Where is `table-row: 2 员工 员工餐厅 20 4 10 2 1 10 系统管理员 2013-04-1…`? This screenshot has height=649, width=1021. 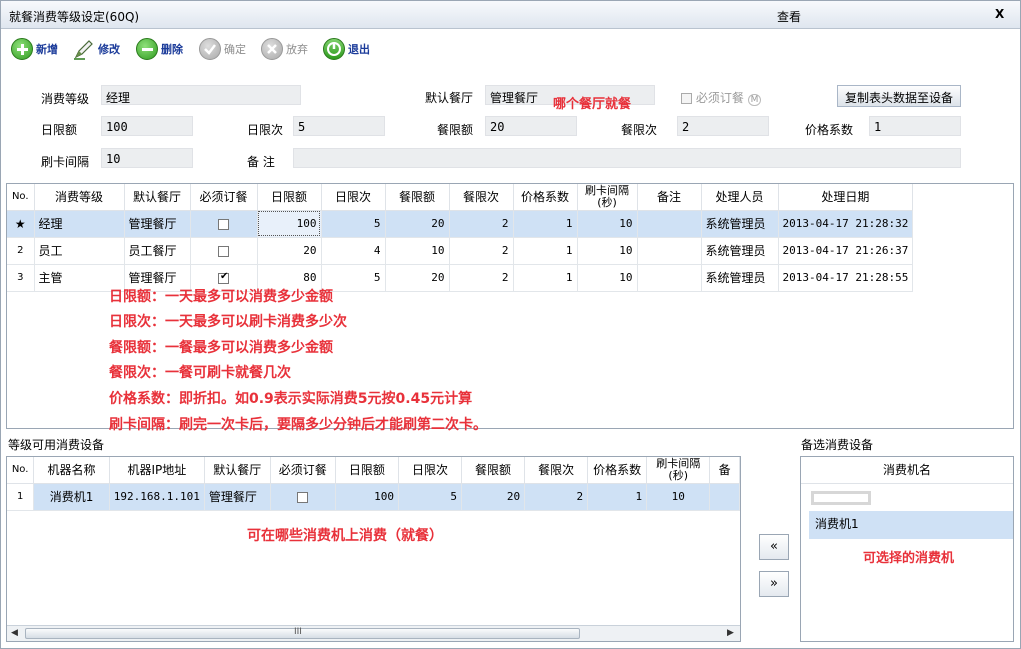
table-row: 2 员工 员工餐厅 20 4 10 2 1 10 系统管理员 2013-04-1… is located at coordinates (460, 251).